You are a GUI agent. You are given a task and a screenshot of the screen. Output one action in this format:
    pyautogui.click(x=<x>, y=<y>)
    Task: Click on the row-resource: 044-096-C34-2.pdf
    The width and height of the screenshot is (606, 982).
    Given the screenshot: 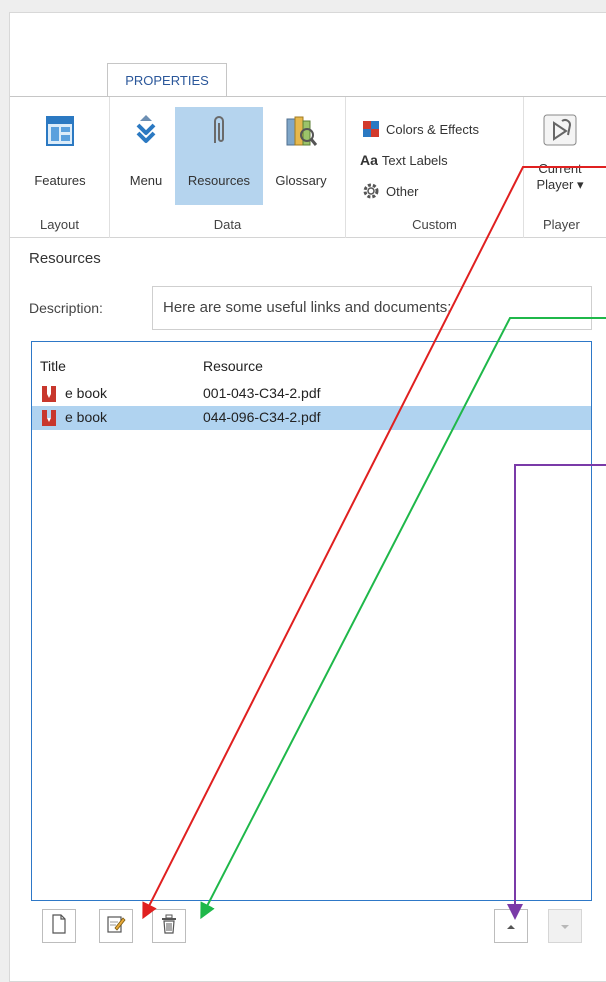 What is the action you would take?
    pyautogui.click(x=262, y=417)
    